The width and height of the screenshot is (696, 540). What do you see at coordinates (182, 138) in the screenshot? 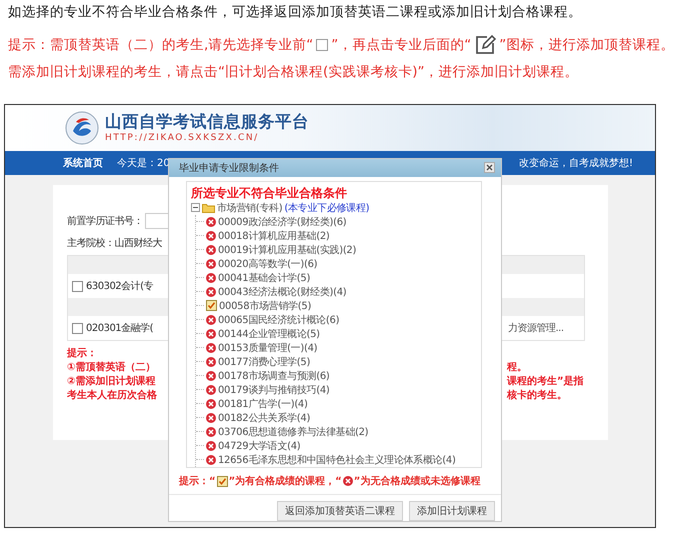
I see `site-url: HTTP://ZIKAO.SXKSZX.CN/` at bounding box center [182, 138].